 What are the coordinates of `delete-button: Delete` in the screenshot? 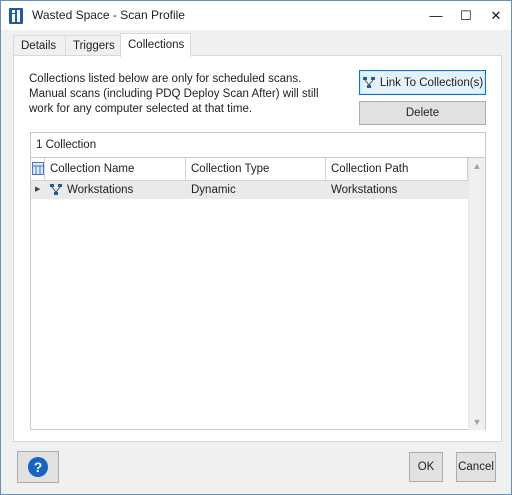 It's located at (422, 113).